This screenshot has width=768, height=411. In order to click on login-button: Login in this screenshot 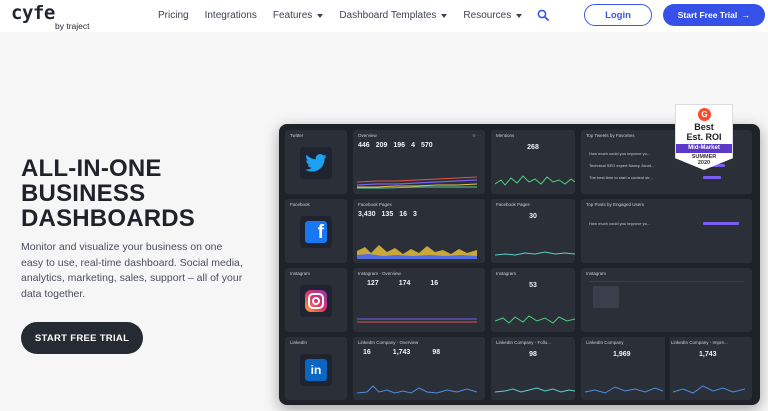, I will do `click(618, 15)`.